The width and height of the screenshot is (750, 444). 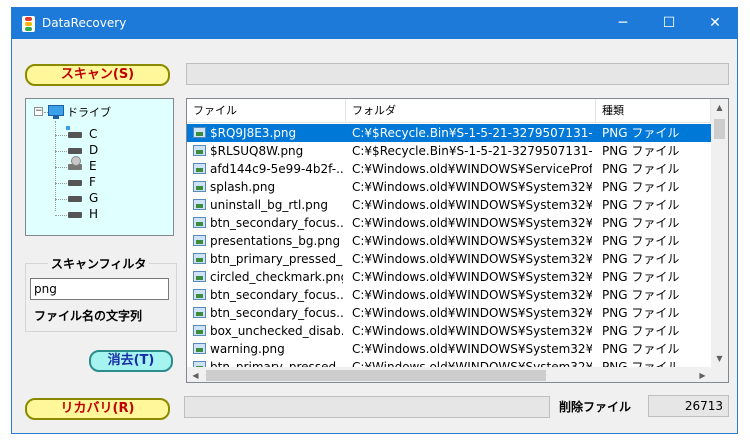 What do you see at coordinates (56, 110) in the screenshot?
I see `computer-icon` at bounding box center [56, 110].